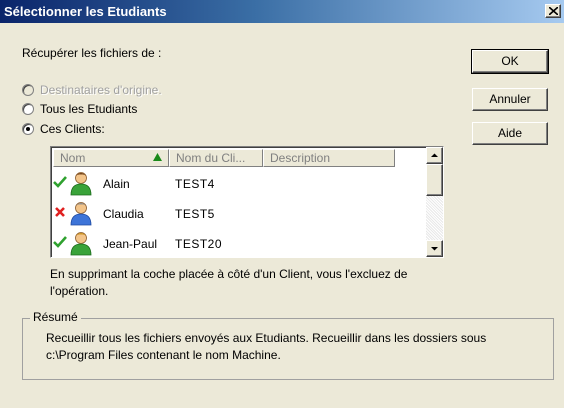 Image resolution: width=564 pixels, height=408 pixels. I want to click on scroll-thumb, so click(434, 180).